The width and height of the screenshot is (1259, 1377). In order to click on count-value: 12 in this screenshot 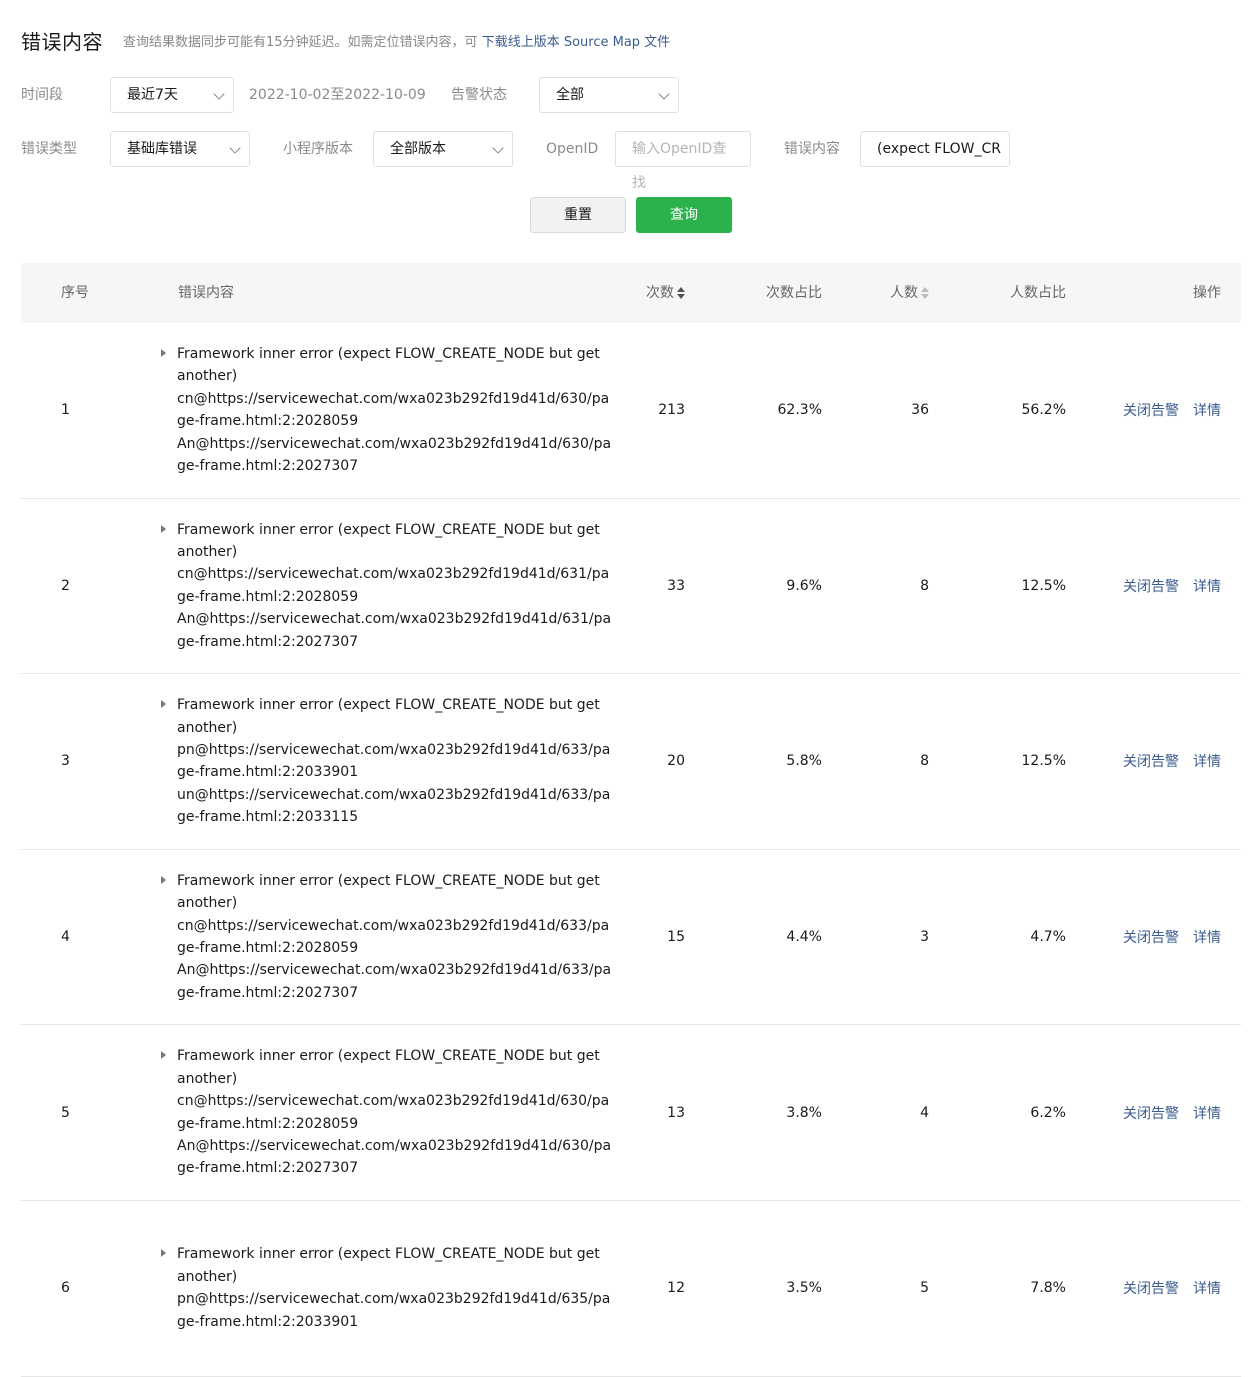, I will do `click(676, 1288)`.